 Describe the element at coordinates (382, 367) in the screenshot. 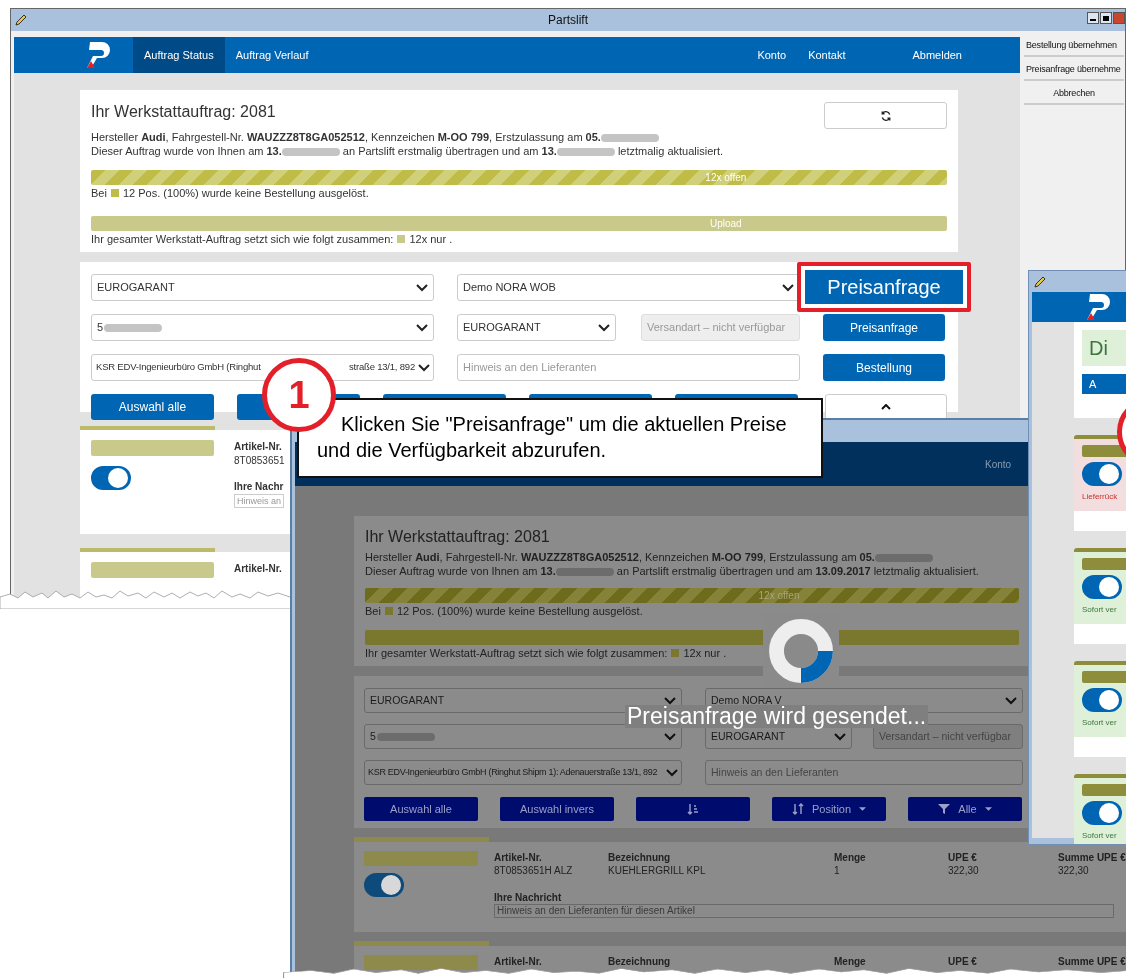

I see `address-text: straße 13/1, 892` at that location.